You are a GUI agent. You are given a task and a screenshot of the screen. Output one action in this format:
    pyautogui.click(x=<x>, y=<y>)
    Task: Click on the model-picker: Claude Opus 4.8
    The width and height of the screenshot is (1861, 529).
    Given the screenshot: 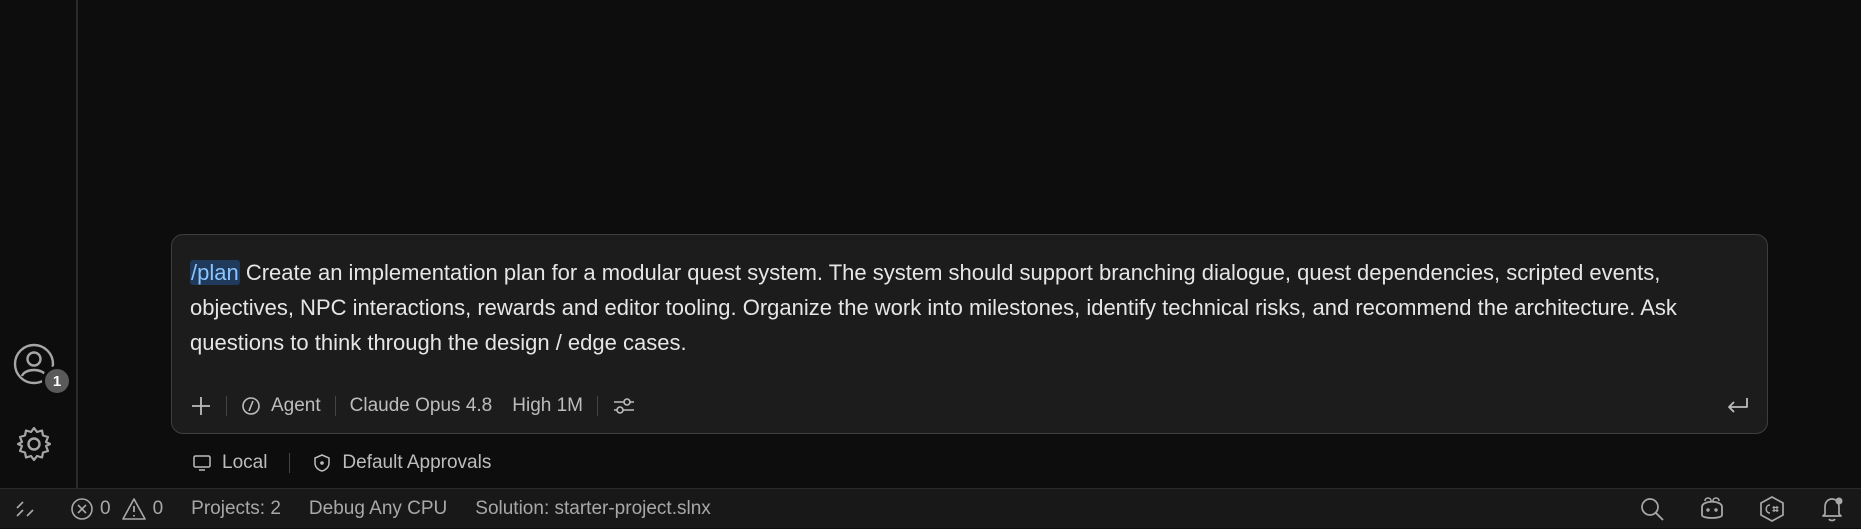 What is the action you would take?
    pyautogui.click(x=421, y=406)
    